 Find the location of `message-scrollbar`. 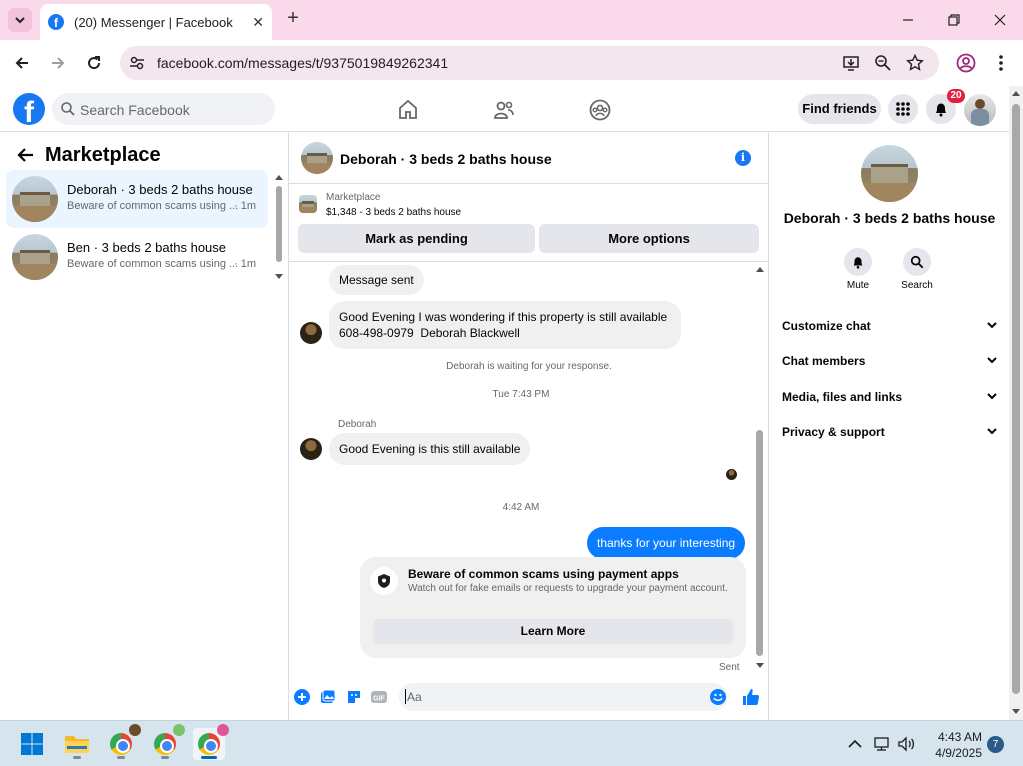

message-scrollbar is located at coordinates (760, 468).